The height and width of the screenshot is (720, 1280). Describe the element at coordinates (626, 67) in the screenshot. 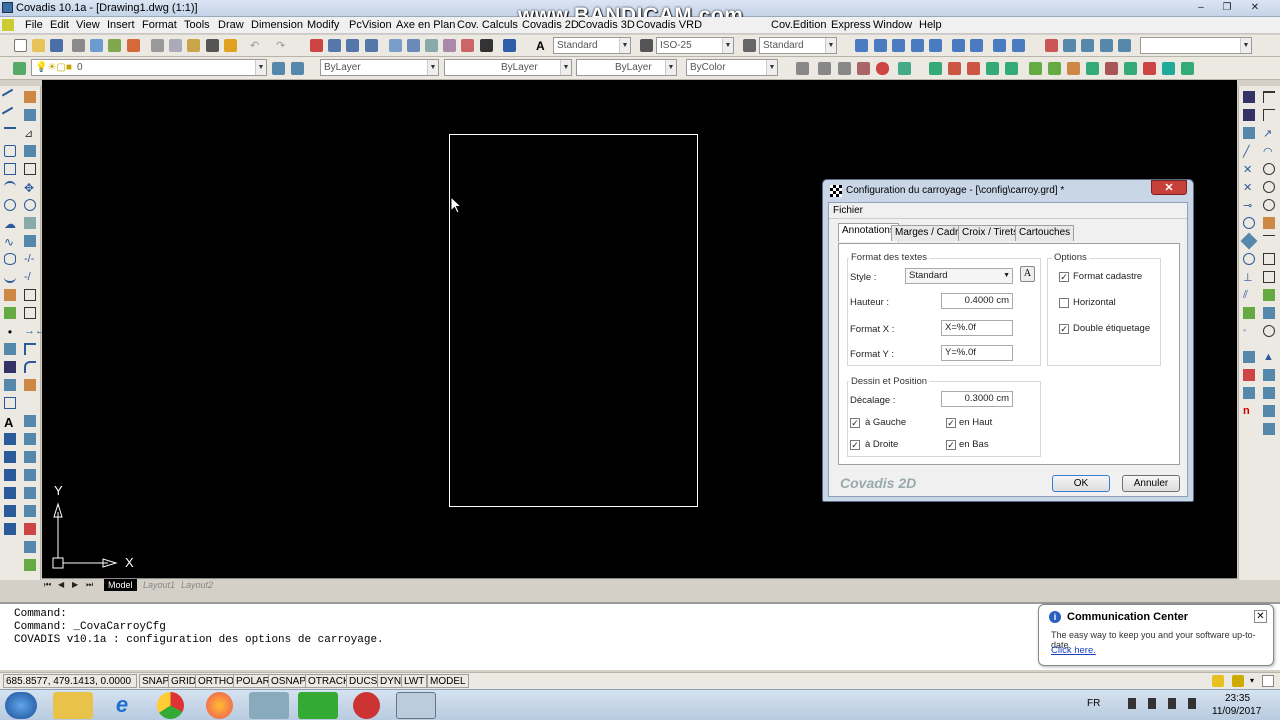

I see `lineweight-select: ByLayer ▼` at that location.